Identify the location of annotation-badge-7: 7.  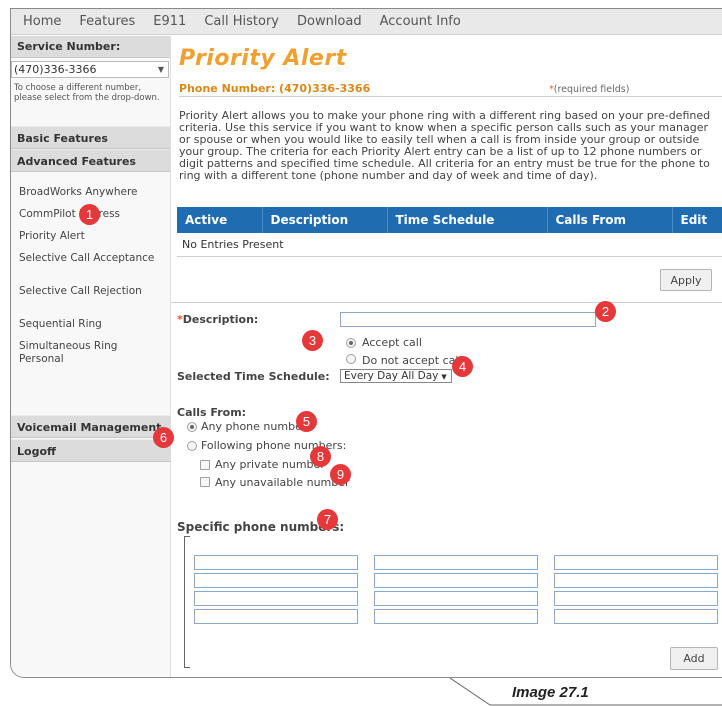
(327, 519).